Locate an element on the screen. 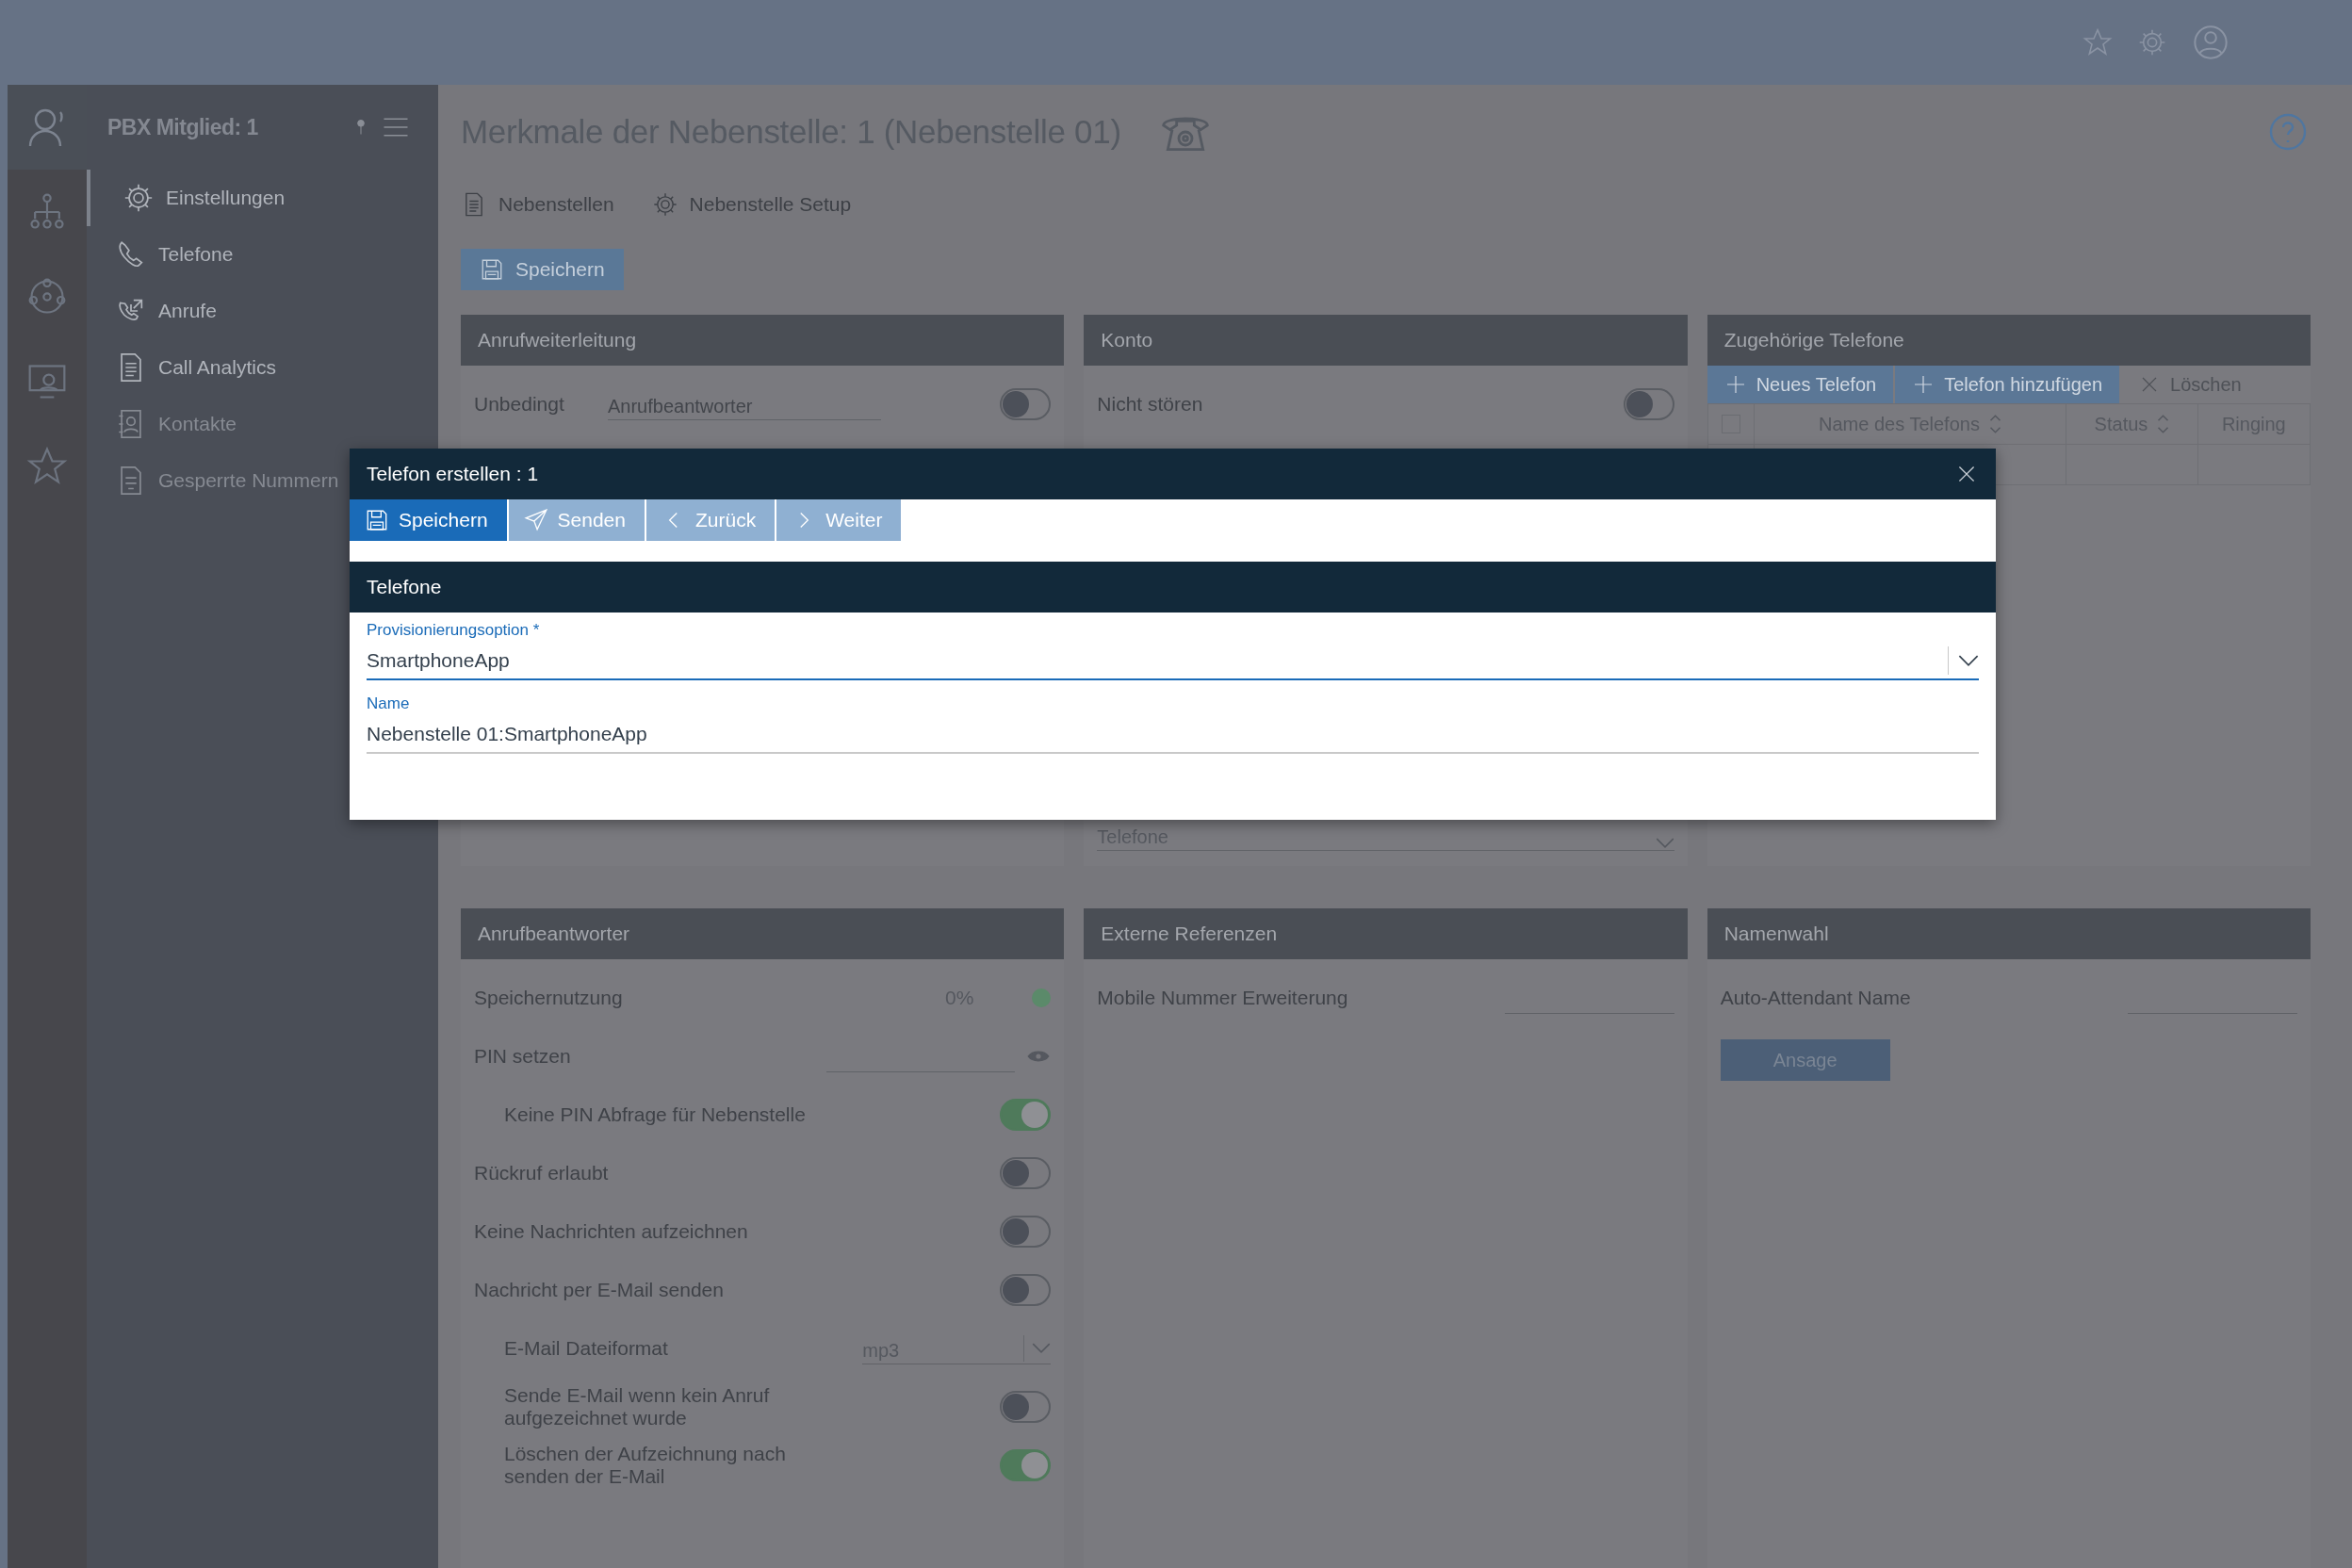  input-field: Nebenstelle 01:SmartphoneApp is located at coordinates (1173, 735).